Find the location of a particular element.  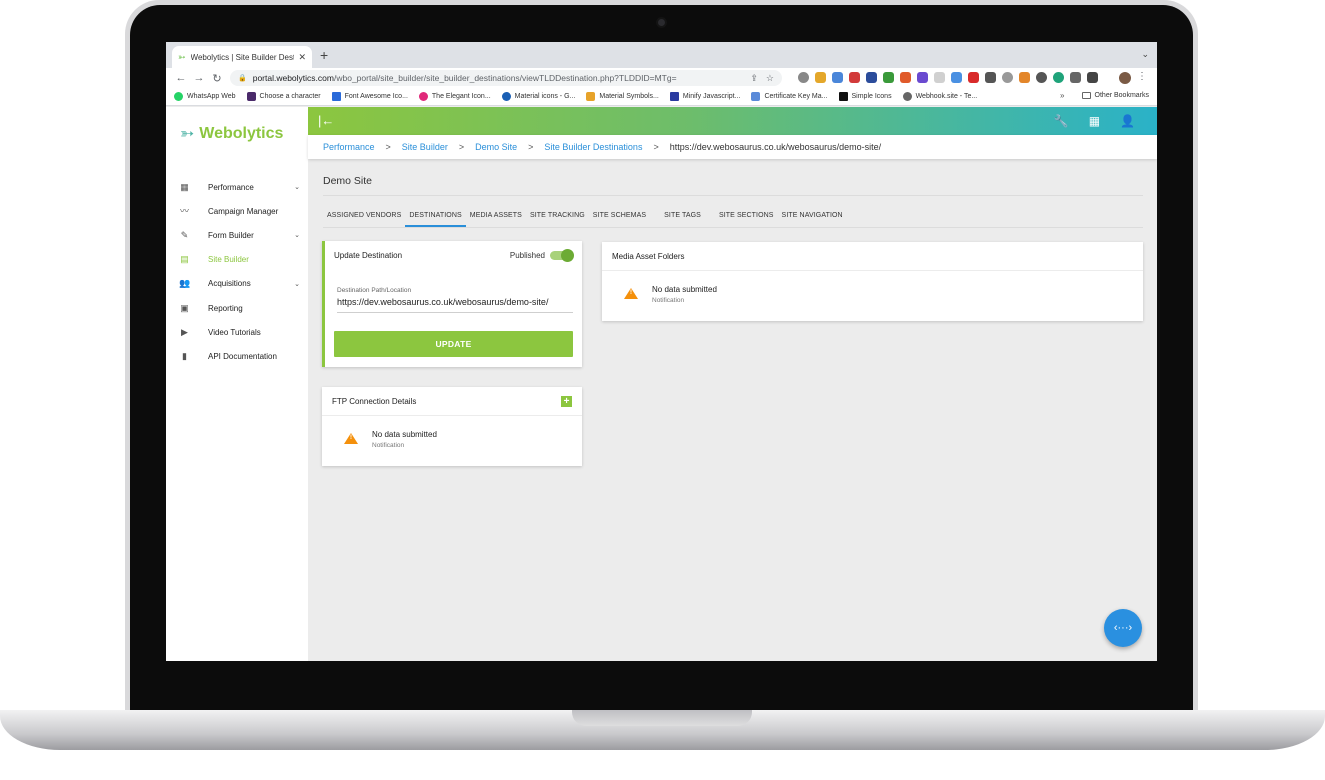

close-tab-icon: ✕ is located at coordinates (302, 57).